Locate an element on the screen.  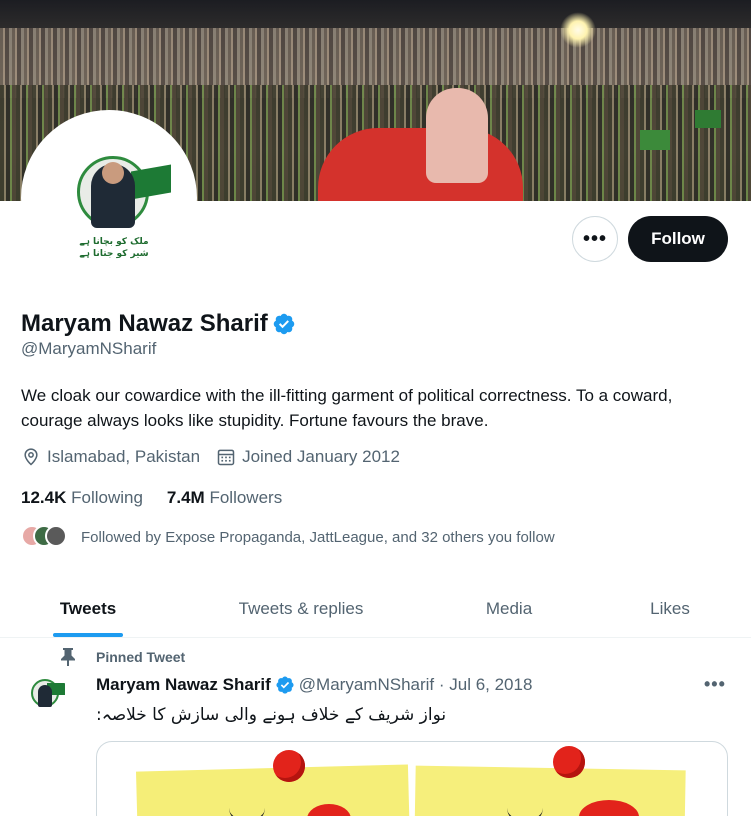
joined-text: Joined January 2012 is located at coordinates (321, 456).